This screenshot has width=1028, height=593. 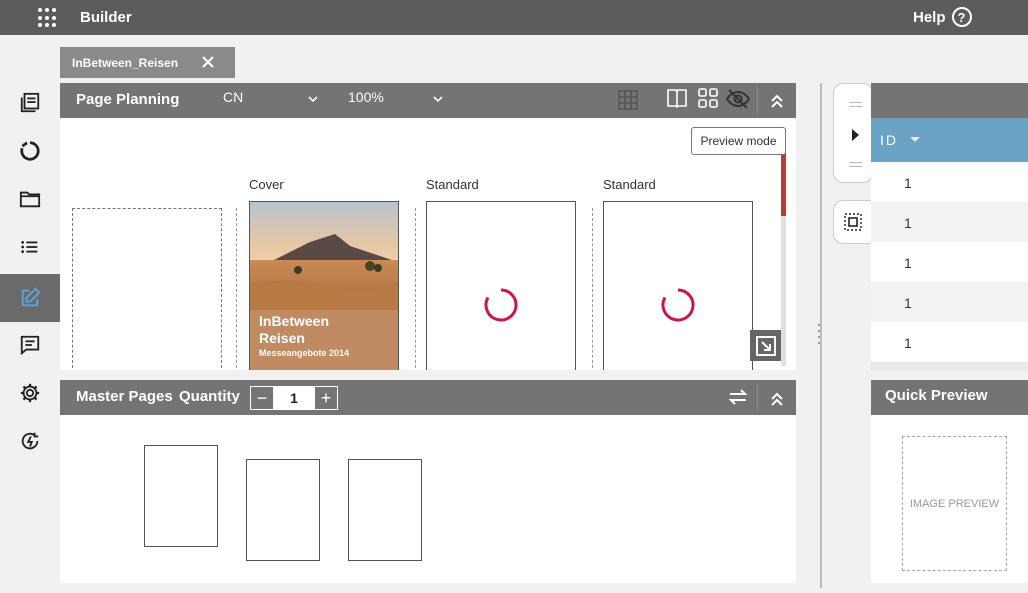 I want to click on apps-grid-icon, so click(x=48, y=18).